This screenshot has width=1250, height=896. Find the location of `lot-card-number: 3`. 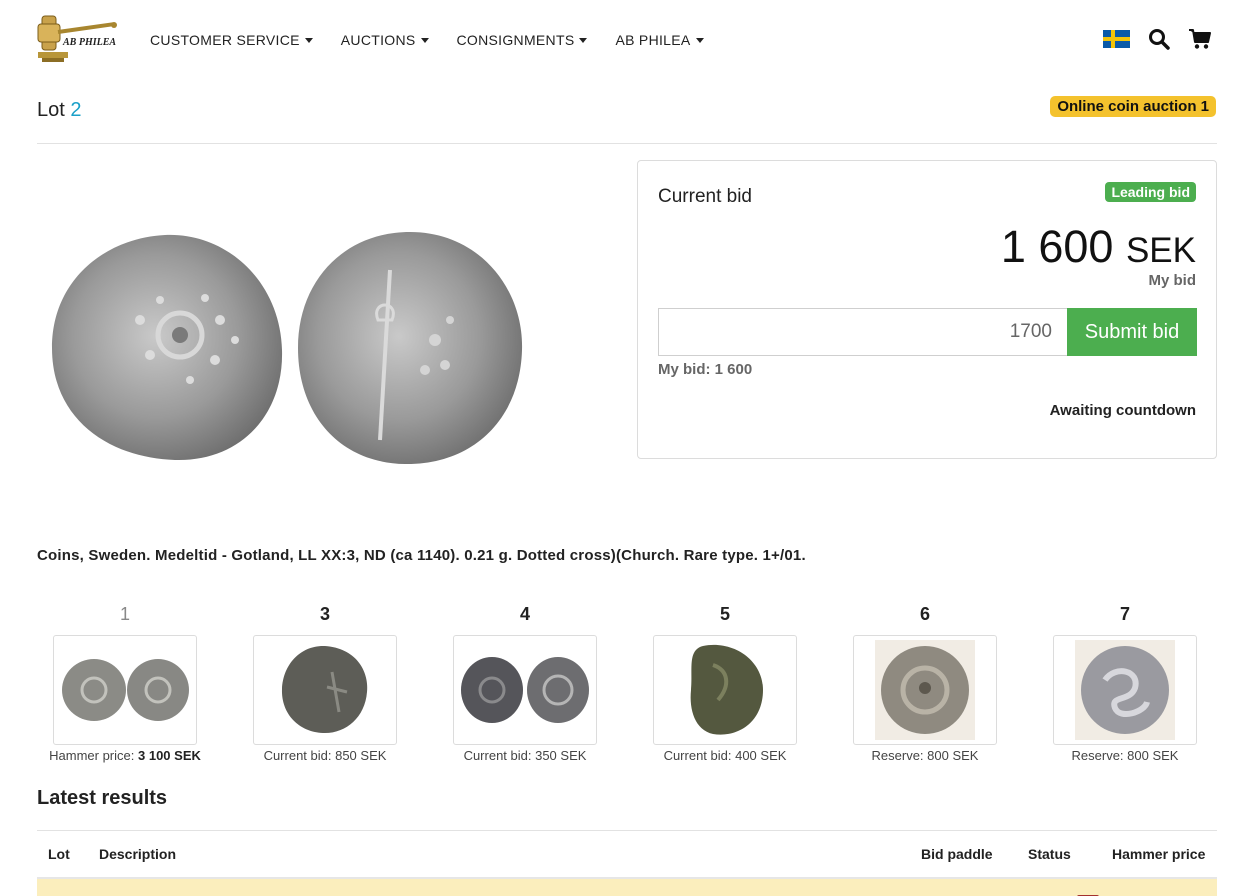

lot-card-number: 3 is located at coordinates (324, 614).